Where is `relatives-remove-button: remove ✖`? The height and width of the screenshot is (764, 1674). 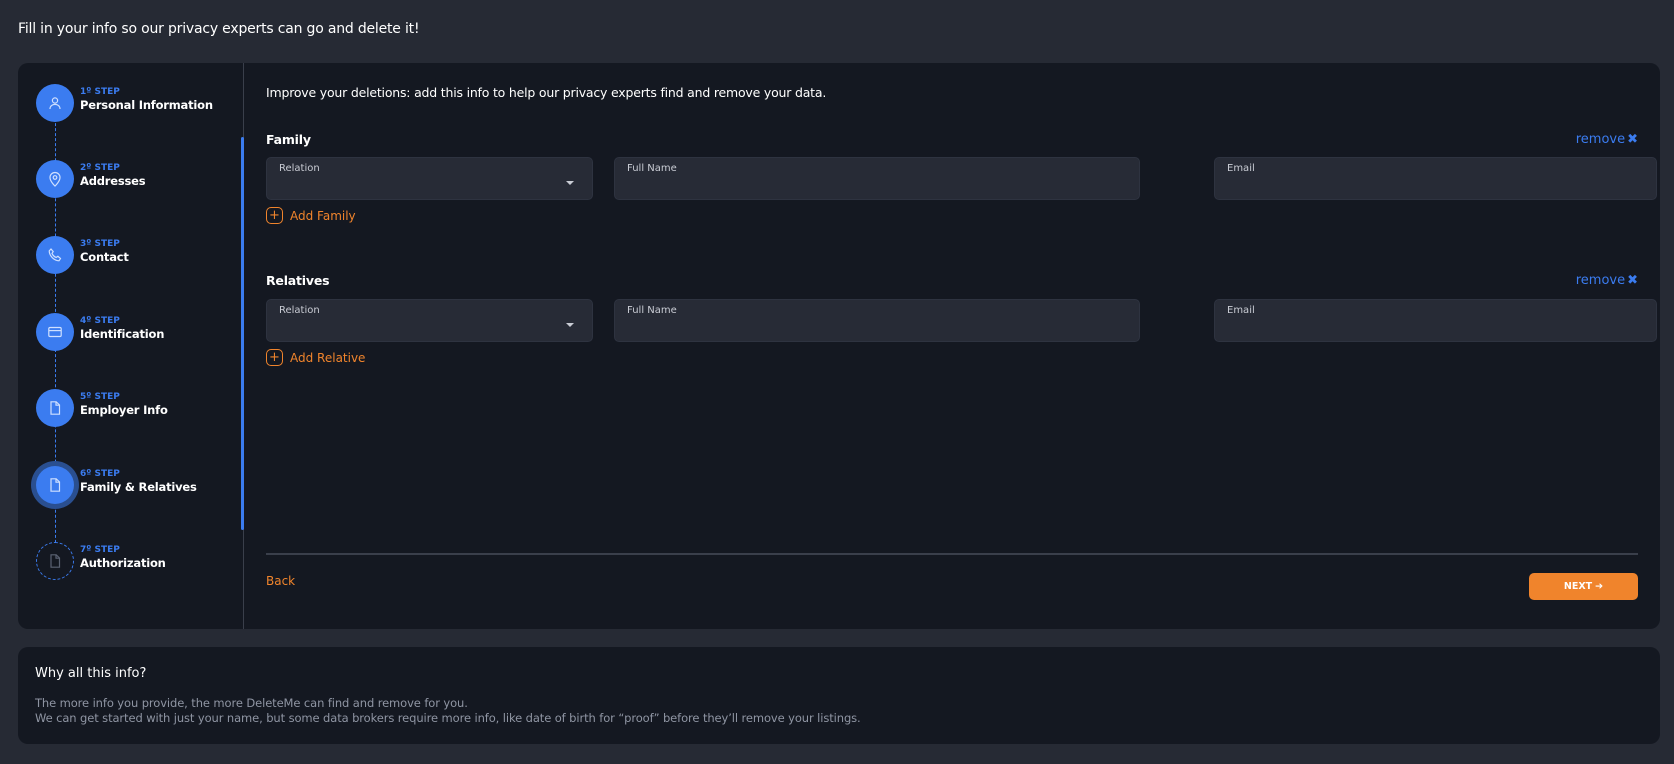 relatives-remove-button: remove ✖ is located at coordinates (1607, 280).